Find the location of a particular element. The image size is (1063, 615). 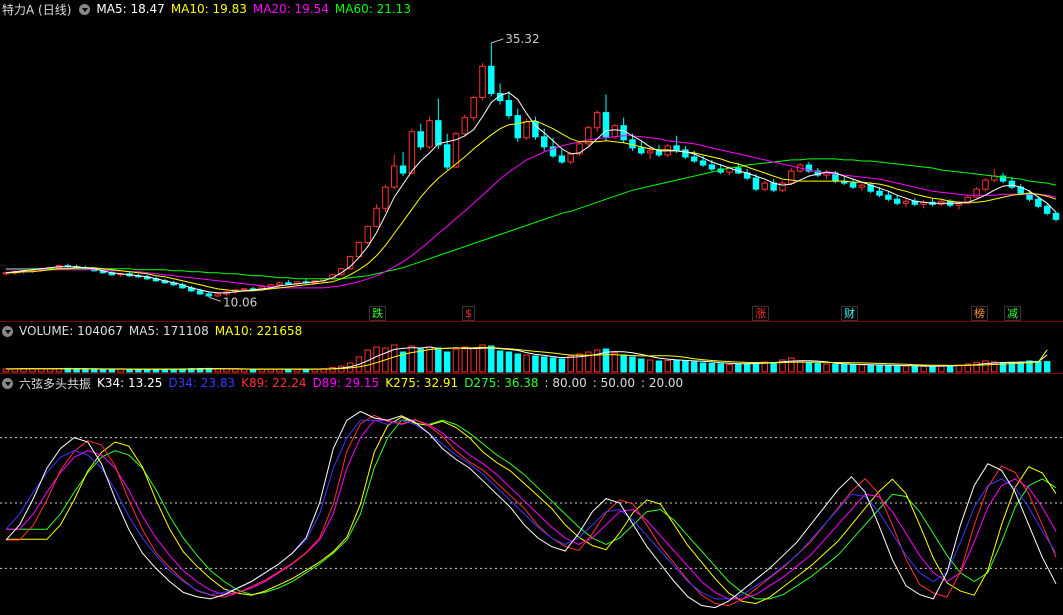

ma10-label: MA10: 19.83 is located at coordinates (208, 9).